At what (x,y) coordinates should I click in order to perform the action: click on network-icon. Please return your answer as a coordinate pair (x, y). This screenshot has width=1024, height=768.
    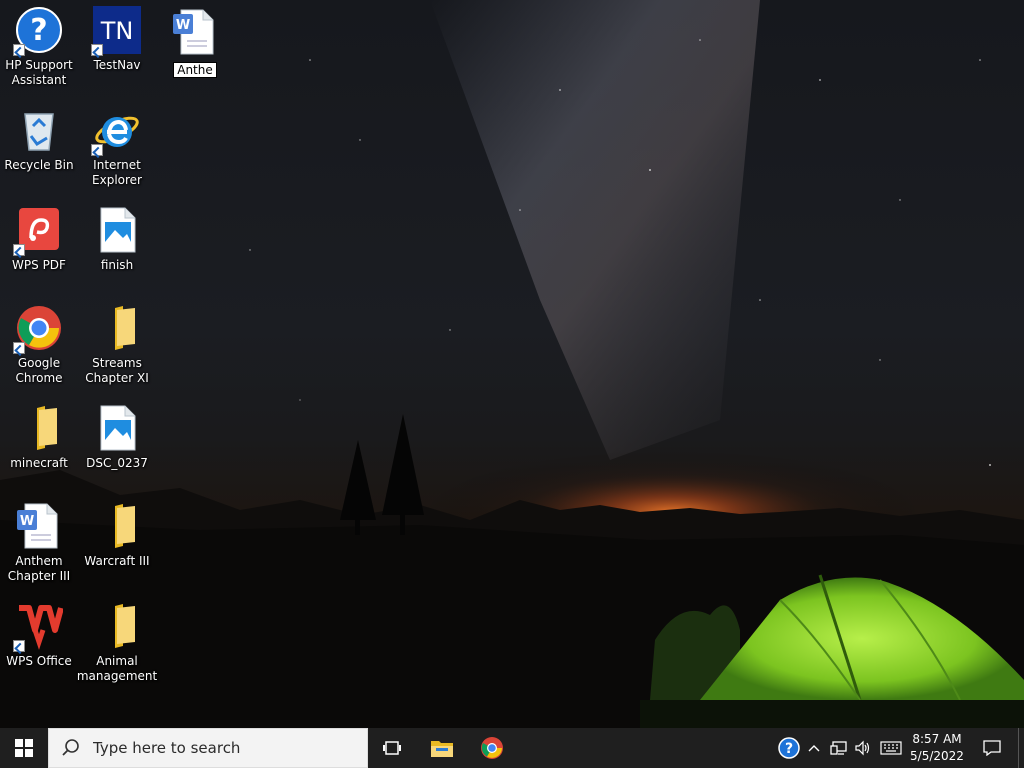
    Looking at the image, I should click on (838, 748).